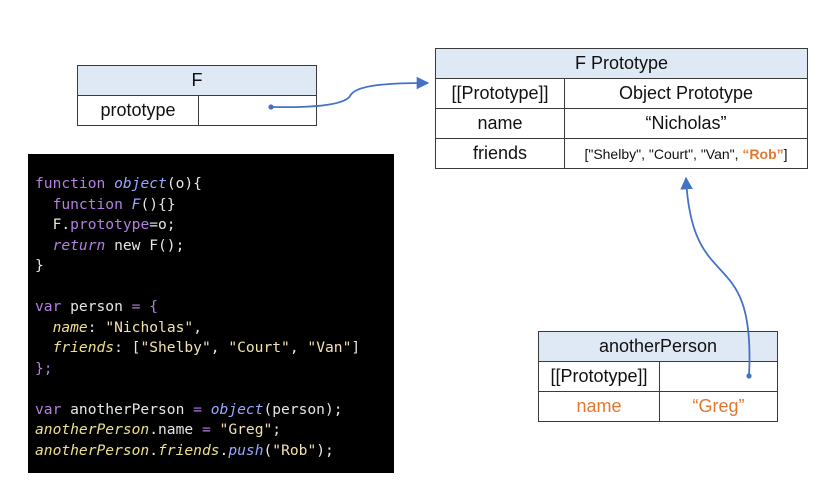 This screenshot has height=486, width=840. What do you see at coordinates (716, 277) in the screenshot?
I see `another-person-to-prototype-arrow` at bounding box center [716, 277].